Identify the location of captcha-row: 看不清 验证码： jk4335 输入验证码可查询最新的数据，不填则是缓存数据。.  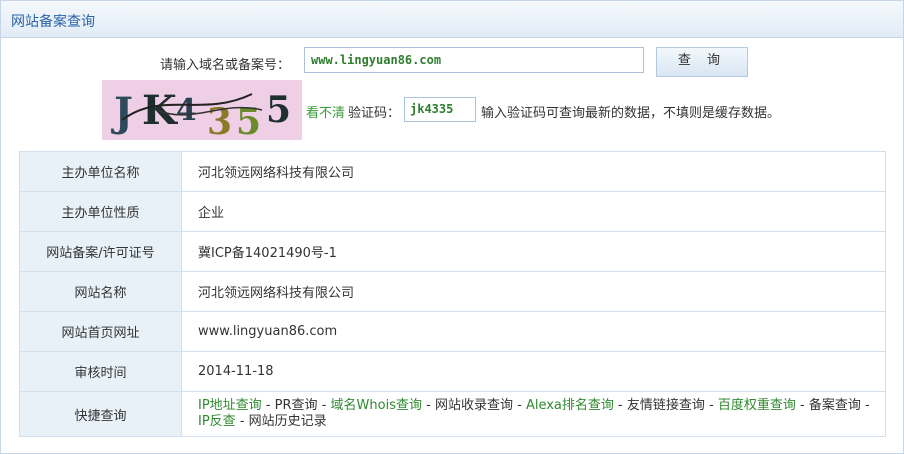
(452, 110).